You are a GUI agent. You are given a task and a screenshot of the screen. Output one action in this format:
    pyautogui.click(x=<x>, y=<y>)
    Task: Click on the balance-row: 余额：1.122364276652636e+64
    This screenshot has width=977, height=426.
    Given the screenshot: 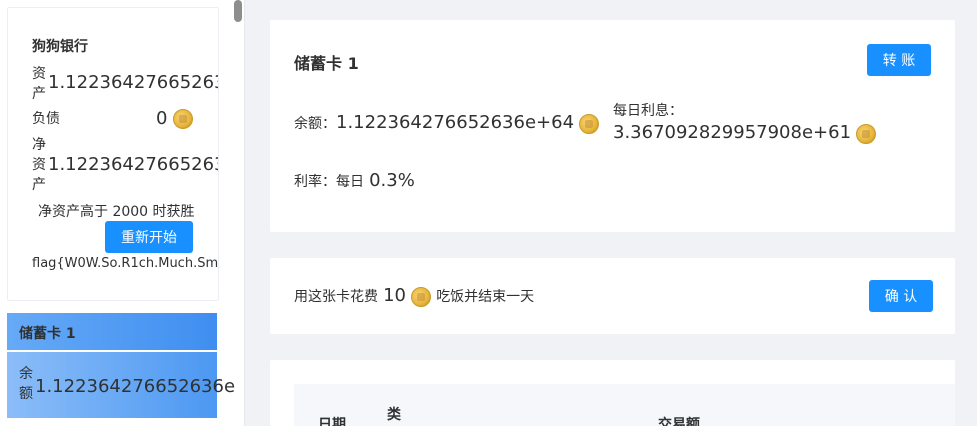 What is the action you would take?
    pyautogui.click(x=447, y=123)
    